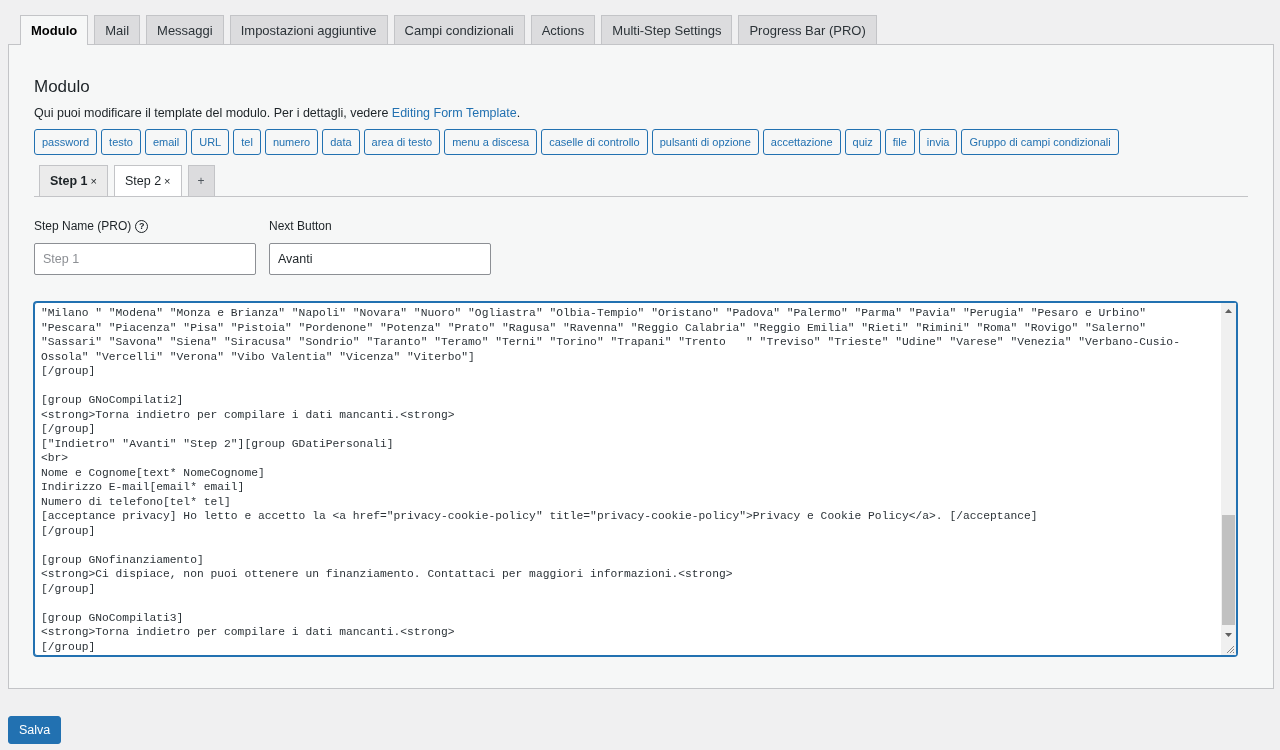 Image resolution: width=1280 pixels, height=750 pixels. What do you see at coordinates (143, 487) in the screenshot?
I see `code-line: Indirizzo E-mail[email* email]` at bounding box center [143, 487].